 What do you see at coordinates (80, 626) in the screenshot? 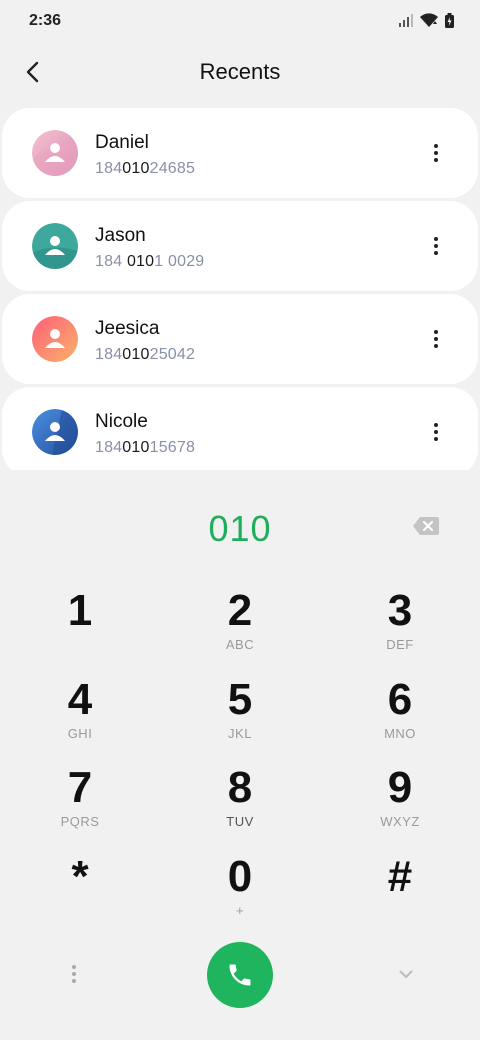
I see `key-1: 1` at bounding box center [80, 626].